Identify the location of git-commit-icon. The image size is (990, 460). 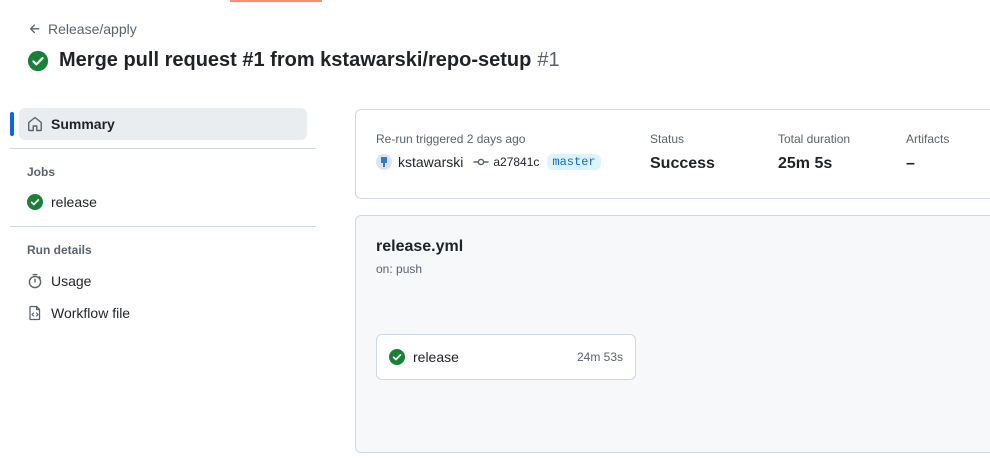
(481, 162).